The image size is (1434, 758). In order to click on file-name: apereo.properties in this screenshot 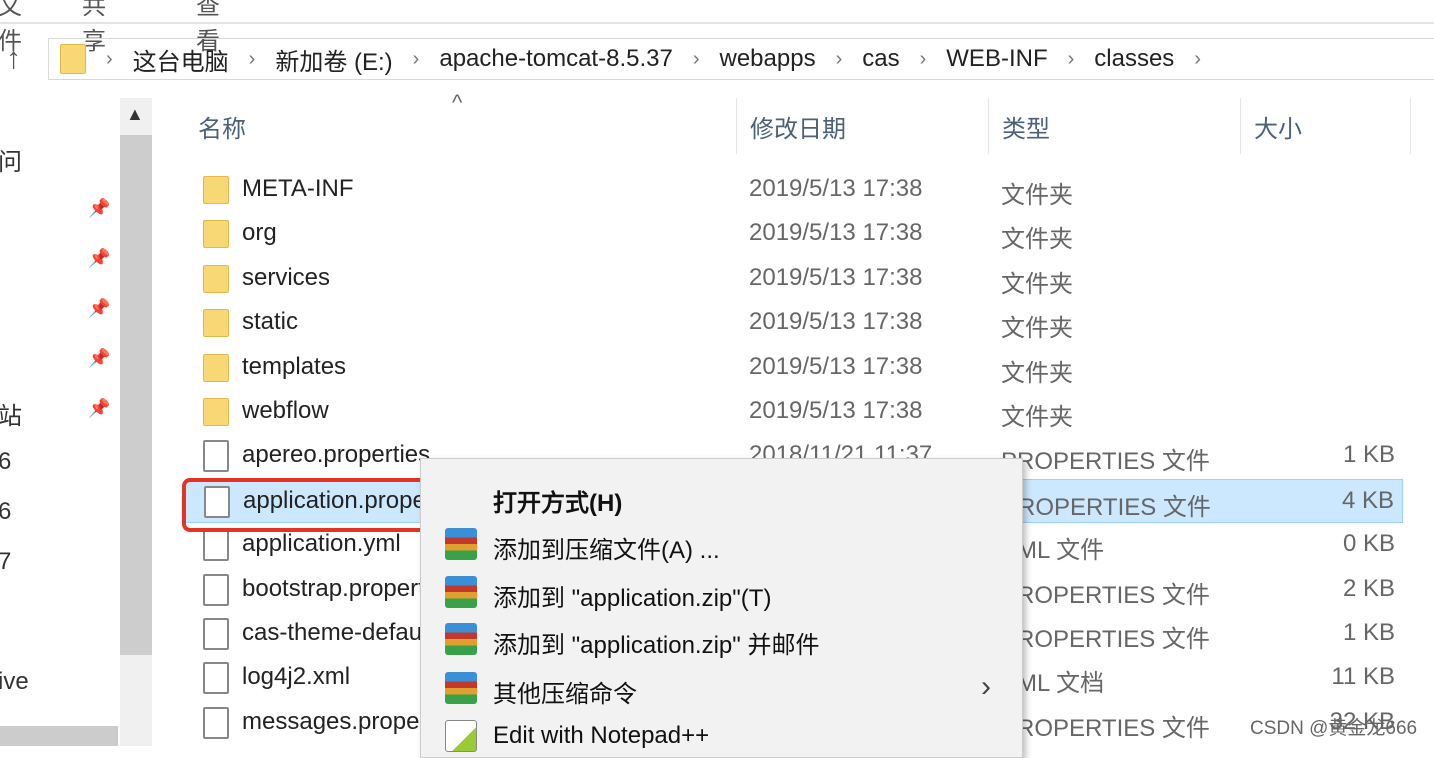, I will do `click(336, 455)`.